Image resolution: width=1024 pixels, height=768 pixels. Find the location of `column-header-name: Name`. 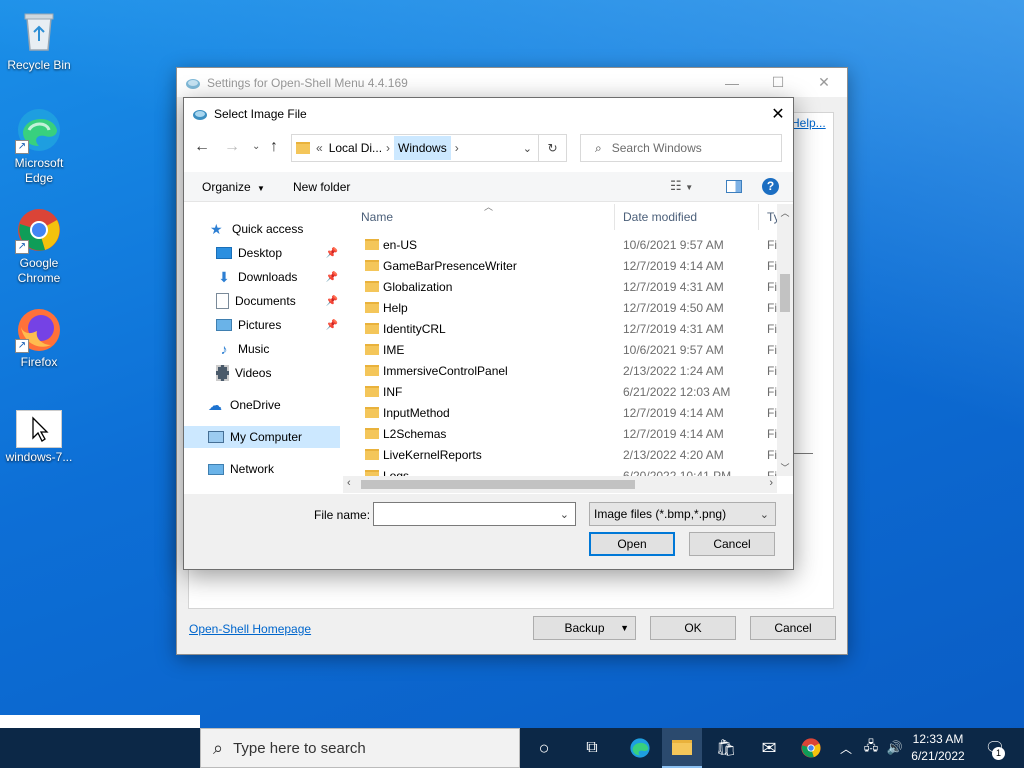

column-header-name: Name is located at coordinates (484, 217).